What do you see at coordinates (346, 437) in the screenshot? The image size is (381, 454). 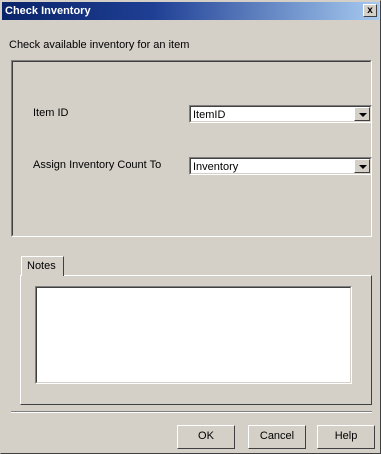 I see `help-button: Help` at bounding box center [346, 437].